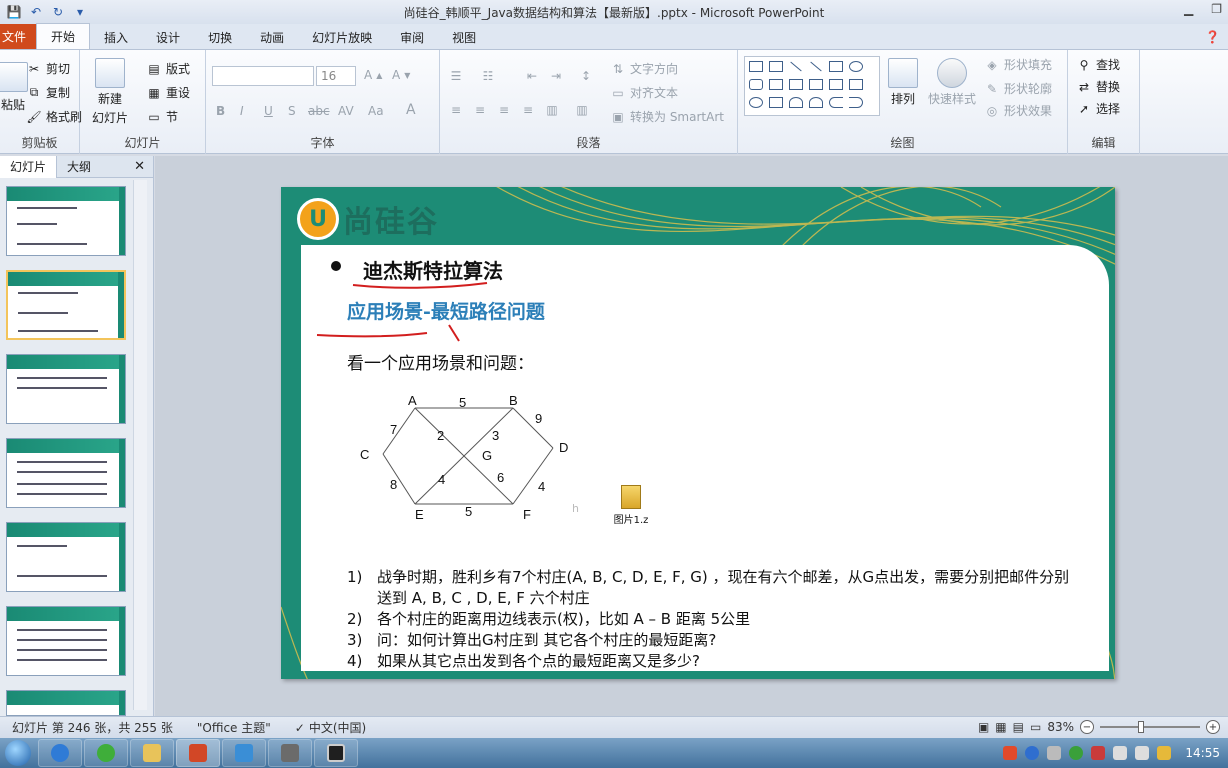 The width and height of the screenshot is (1228, 768). I want to click on align-center-button: ≡, so click(480, 110).